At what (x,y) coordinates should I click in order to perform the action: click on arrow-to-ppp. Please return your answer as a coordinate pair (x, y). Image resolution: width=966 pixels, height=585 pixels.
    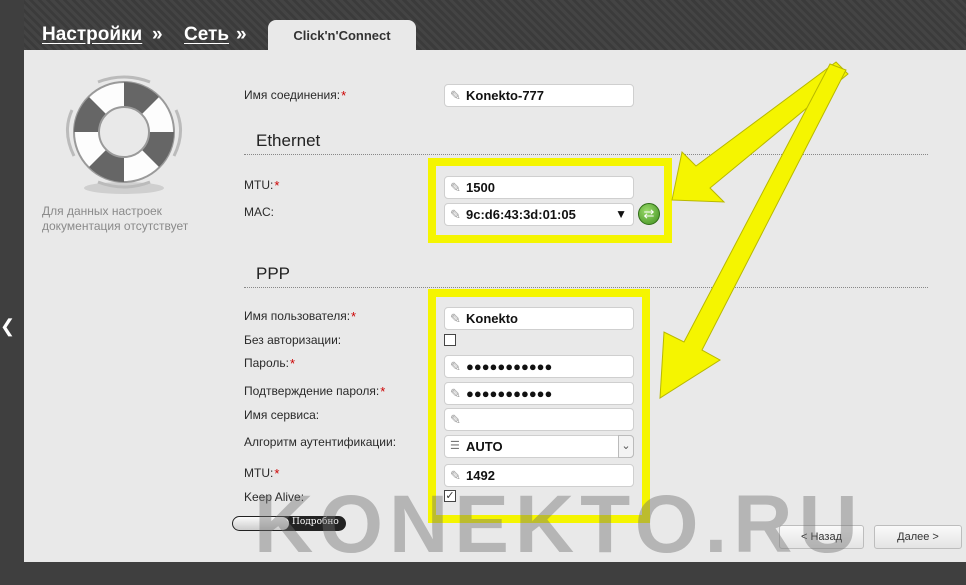
    Looking at the image, I should click on (753, 231).